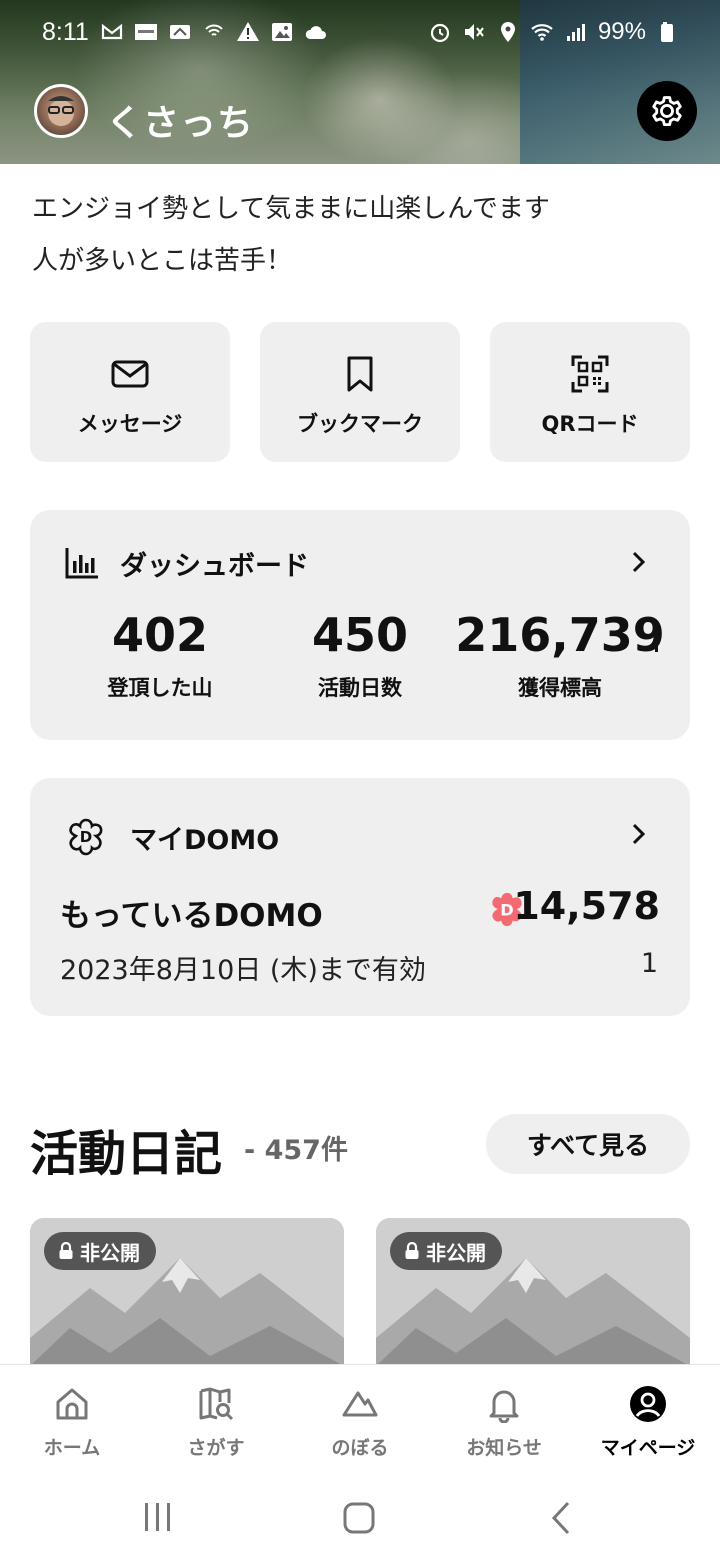 The height and width of the screenshot is (1560, 720). Describe the element at coordinates (130, 392) in the screenshot. I see `message-button: メッセージ` at that location.